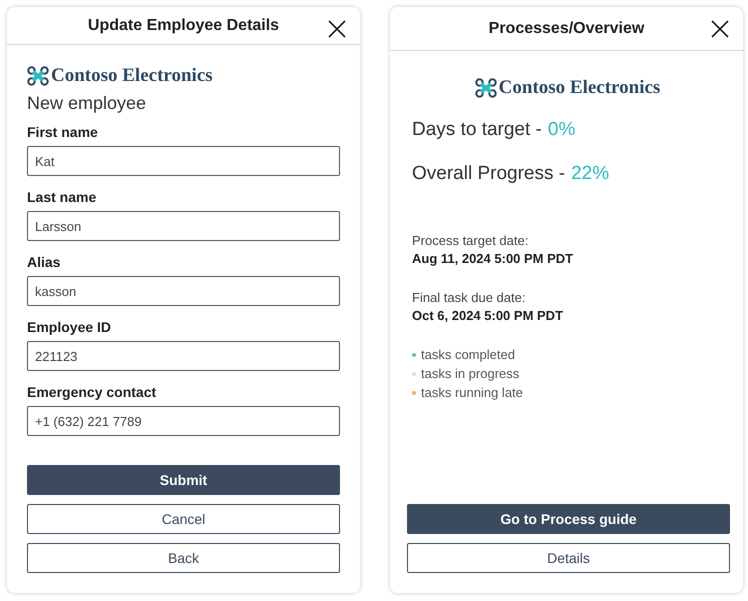 This screenshot has height=601, width=748. What do you see at coordinates (472, 392) in the screenshot?
I see `legend-label: tasks running late` at bounding box center [472, 392].